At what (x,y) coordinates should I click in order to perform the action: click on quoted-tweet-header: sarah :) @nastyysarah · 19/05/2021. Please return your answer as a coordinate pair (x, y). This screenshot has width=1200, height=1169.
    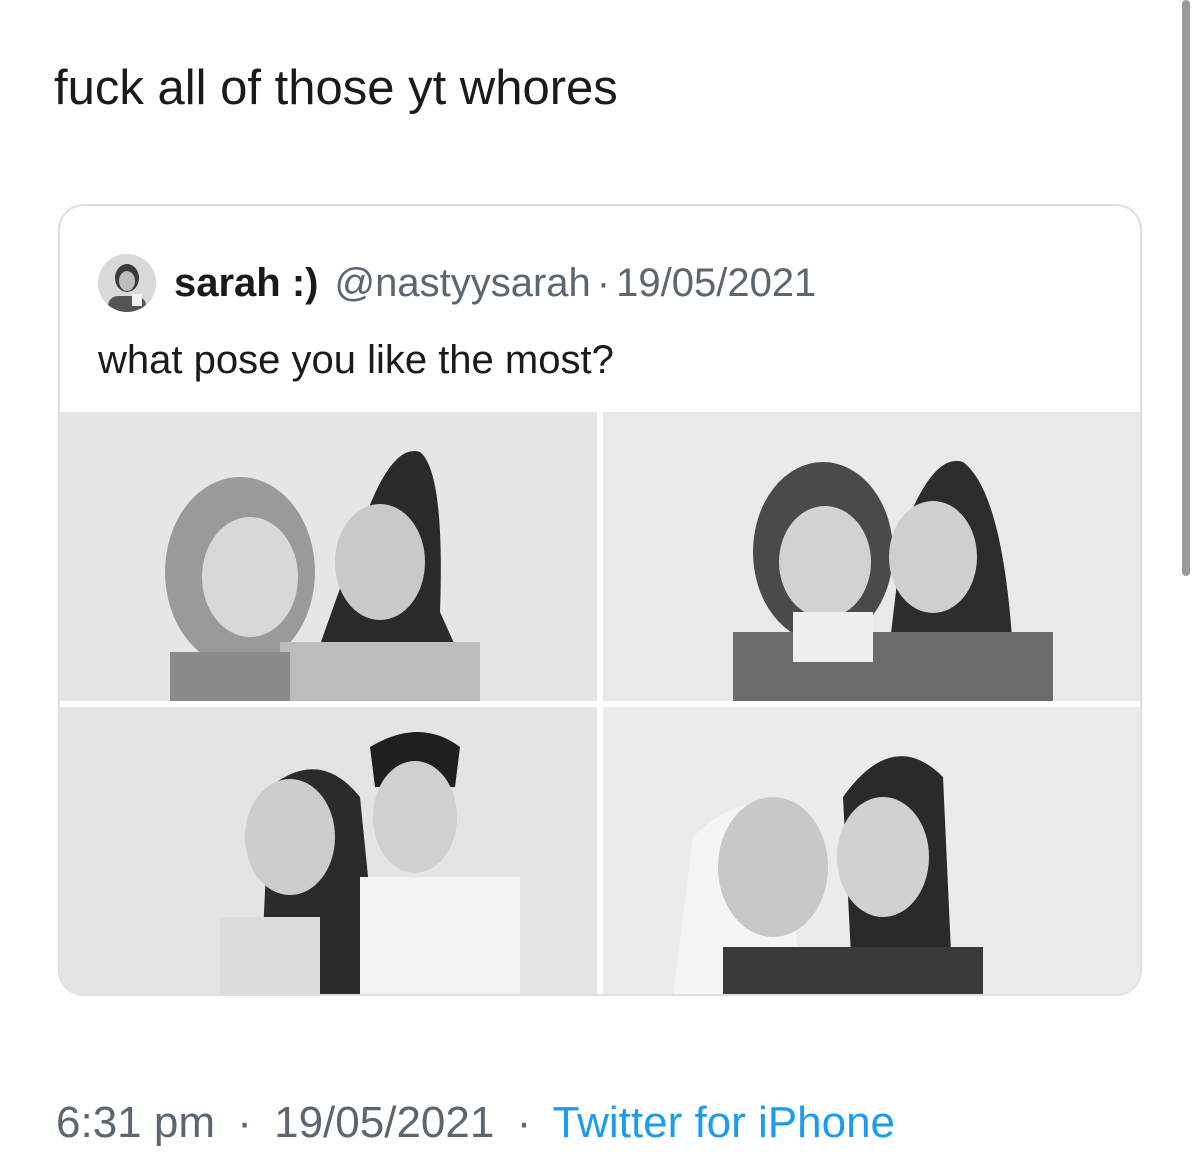
    Looking at the image, I should click on (457, 283).